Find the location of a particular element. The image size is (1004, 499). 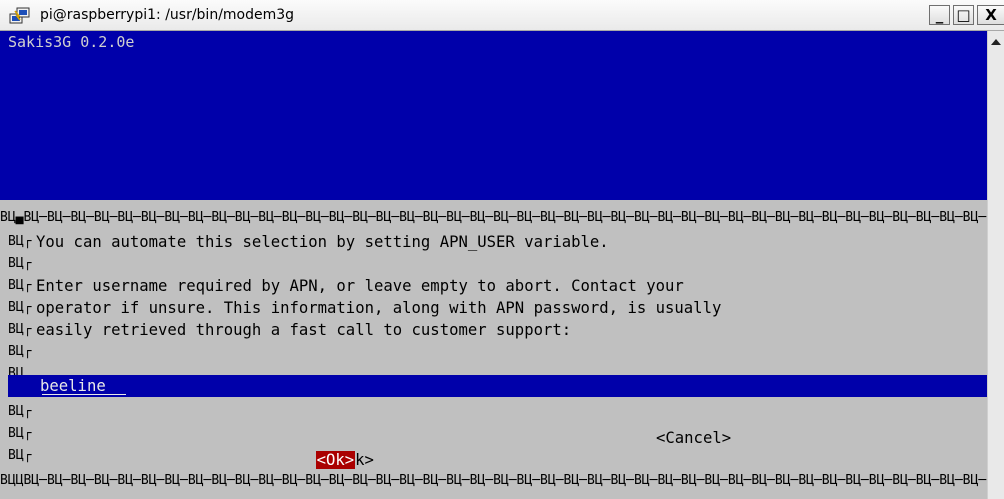

window-title: pi@raspberrypi1: /usr/bin/modem3g is located at coordinates (167, 15).